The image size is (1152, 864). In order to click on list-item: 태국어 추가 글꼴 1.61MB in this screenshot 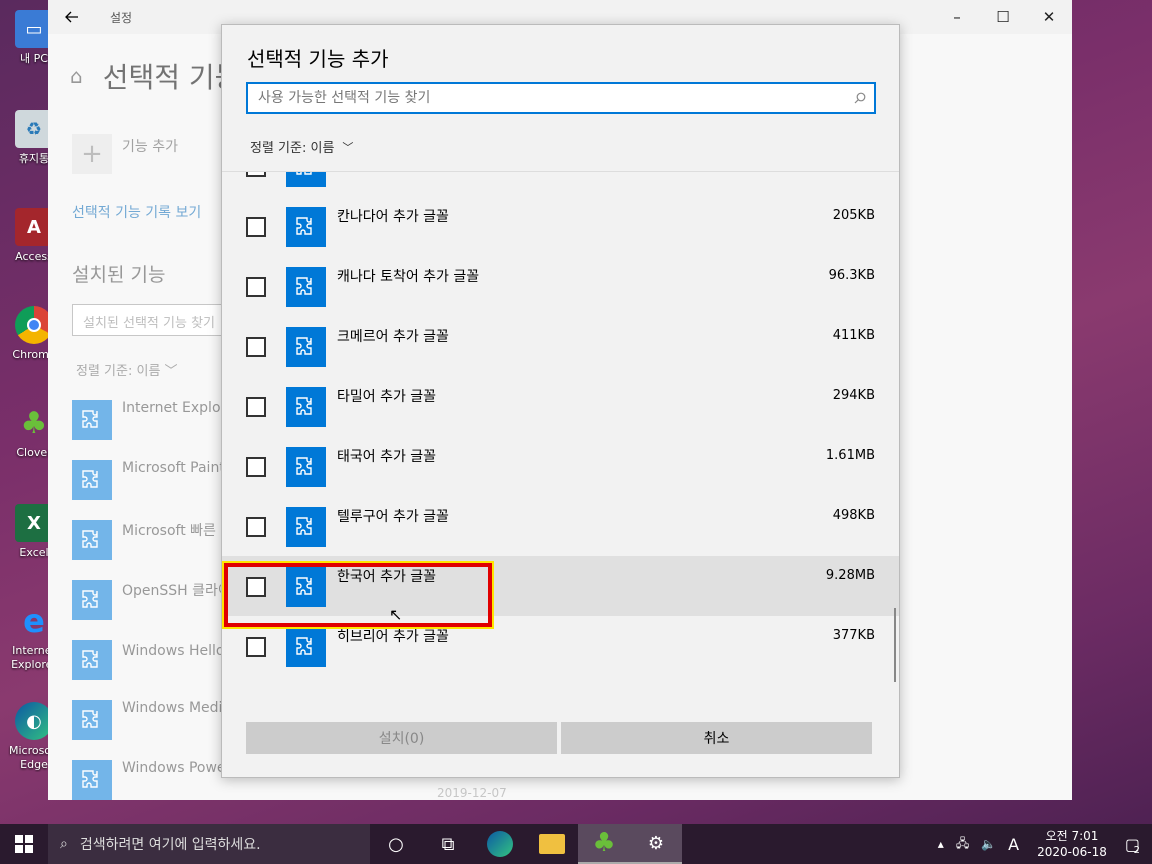, I will do `click(560, 466)`.